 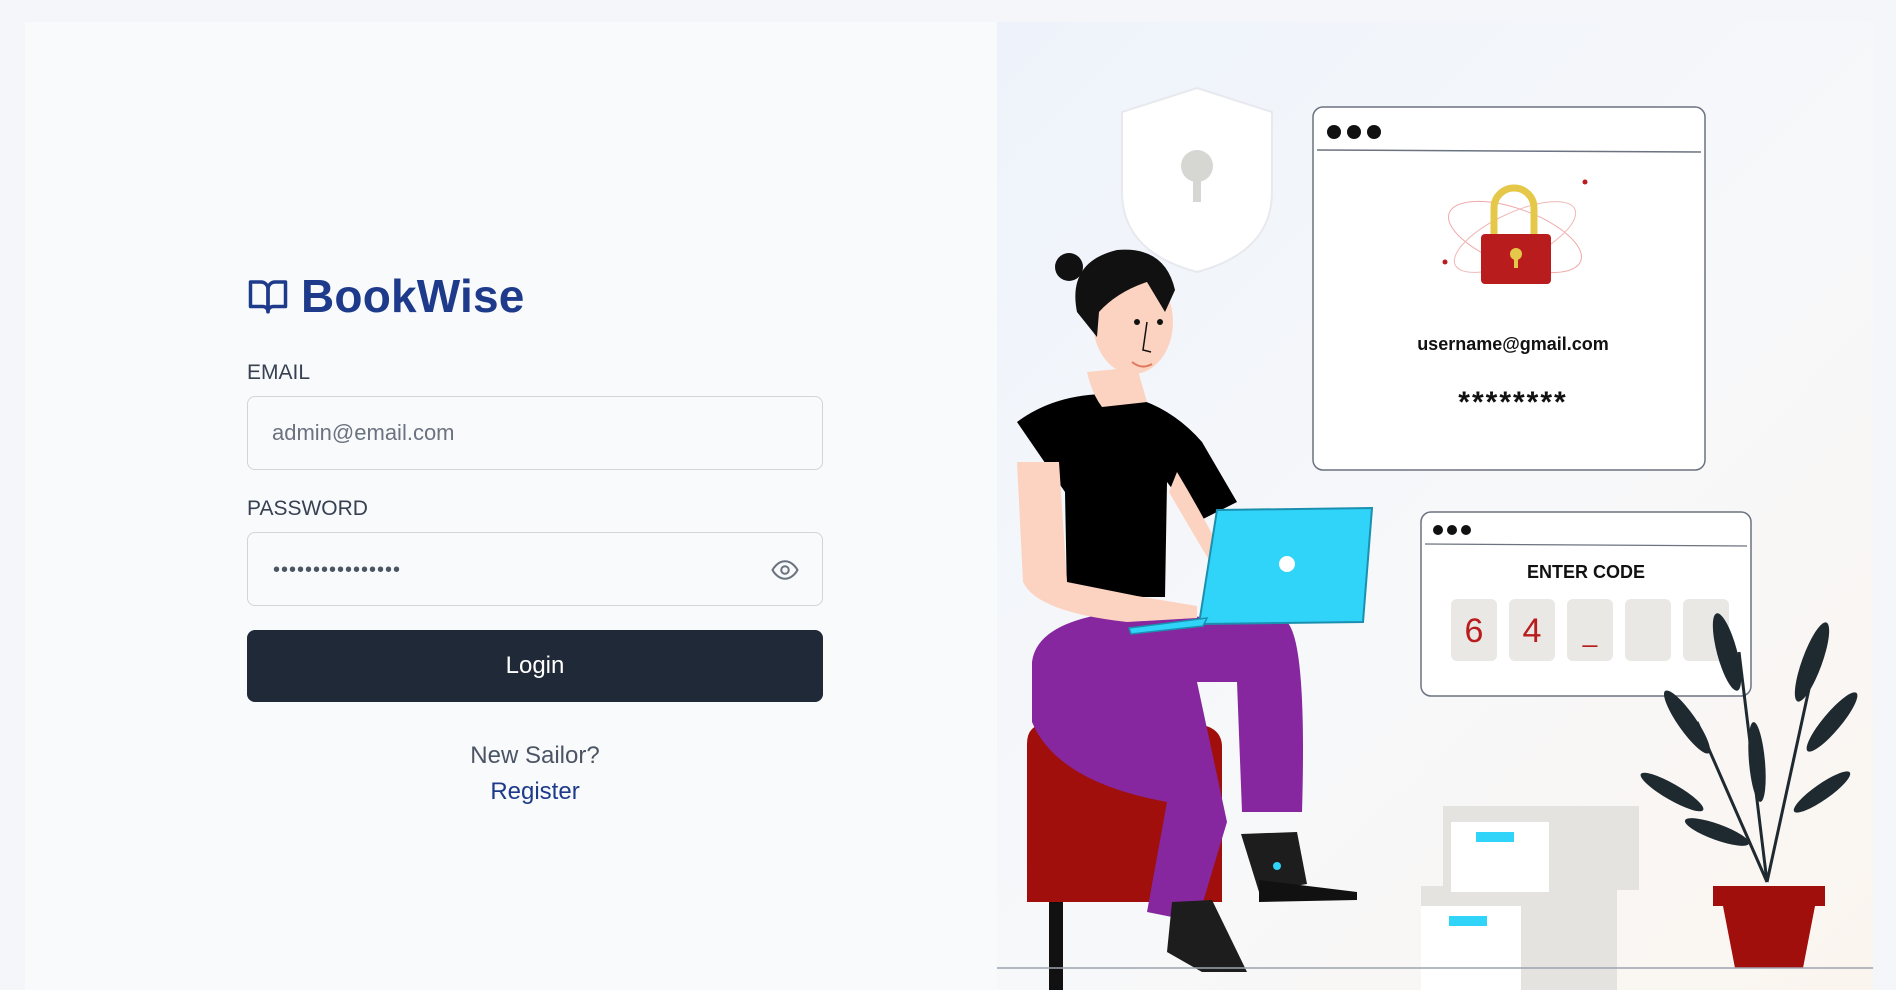 What do you see at coordinates (535, 755) in the screenshot?
I see `new-user-prompt: New Sailor?` at bounding box center [535, 755].